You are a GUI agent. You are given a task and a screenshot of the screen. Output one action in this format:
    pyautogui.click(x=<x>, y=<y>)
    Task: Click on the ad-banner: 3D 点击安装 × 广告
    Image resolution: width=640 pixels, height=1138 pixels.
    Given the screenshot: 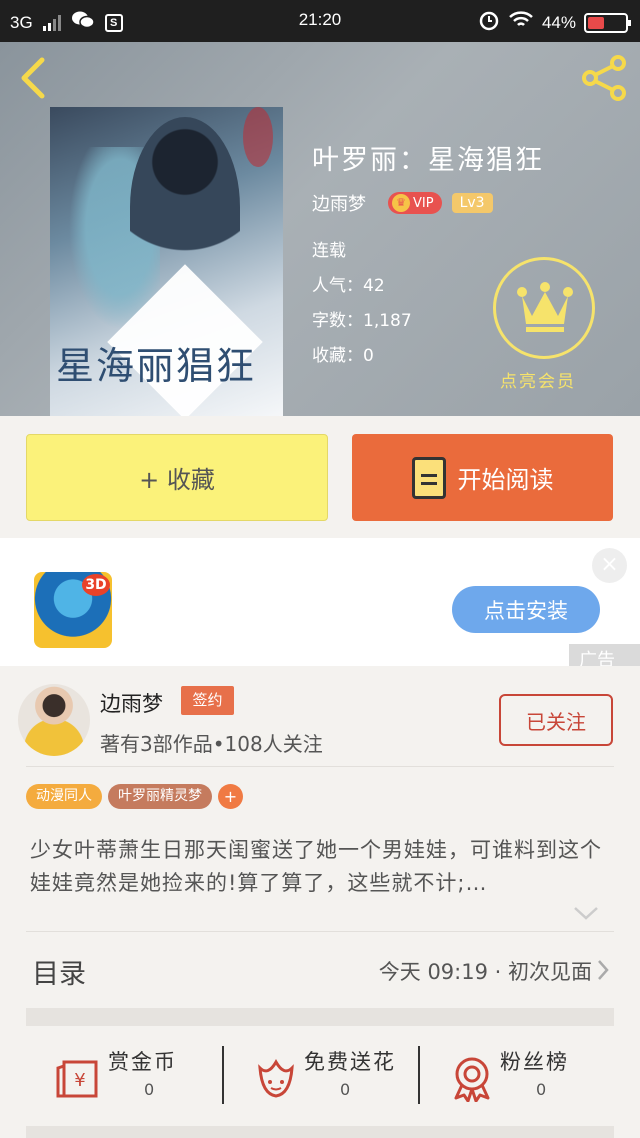 What is the action you would take?
    pyautogui.click(x=320, y=602)
    